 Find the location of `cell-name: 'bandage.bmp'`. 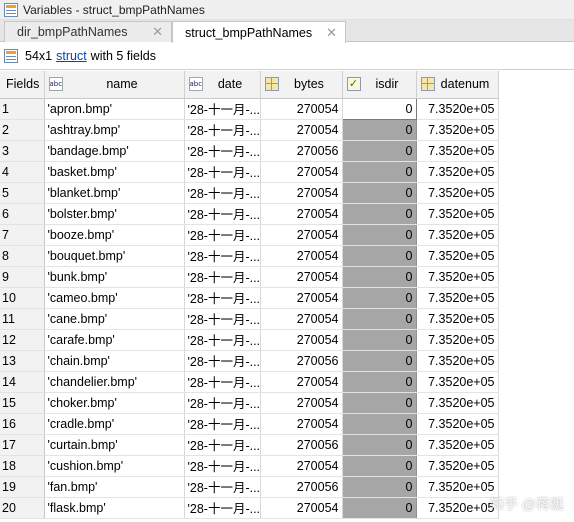

cell-name: 'bandage.bmp' is located at coordinates (114, 151).